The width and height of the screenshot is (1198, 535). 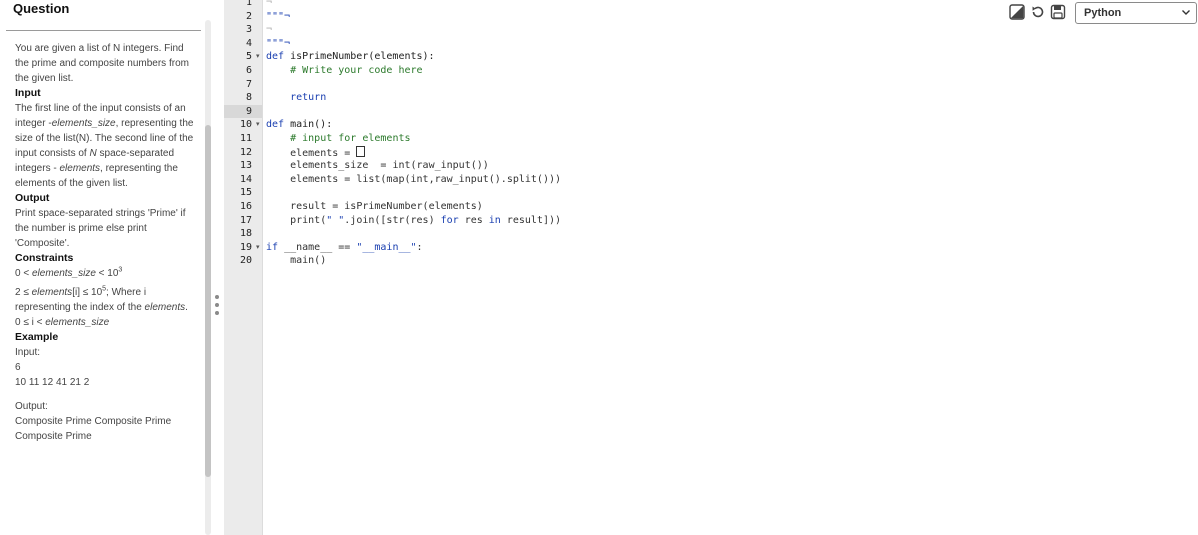 What do you see at coordinates (531, 220) in the screenshot?
I see `code-token: result]))` at bounding box center [531, 220].